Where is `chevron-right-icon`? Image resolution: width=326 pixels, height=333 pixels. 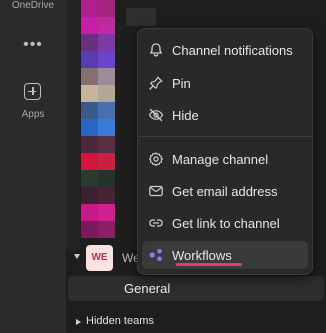
chevron-right-icon is located at coordinates (78, 322).